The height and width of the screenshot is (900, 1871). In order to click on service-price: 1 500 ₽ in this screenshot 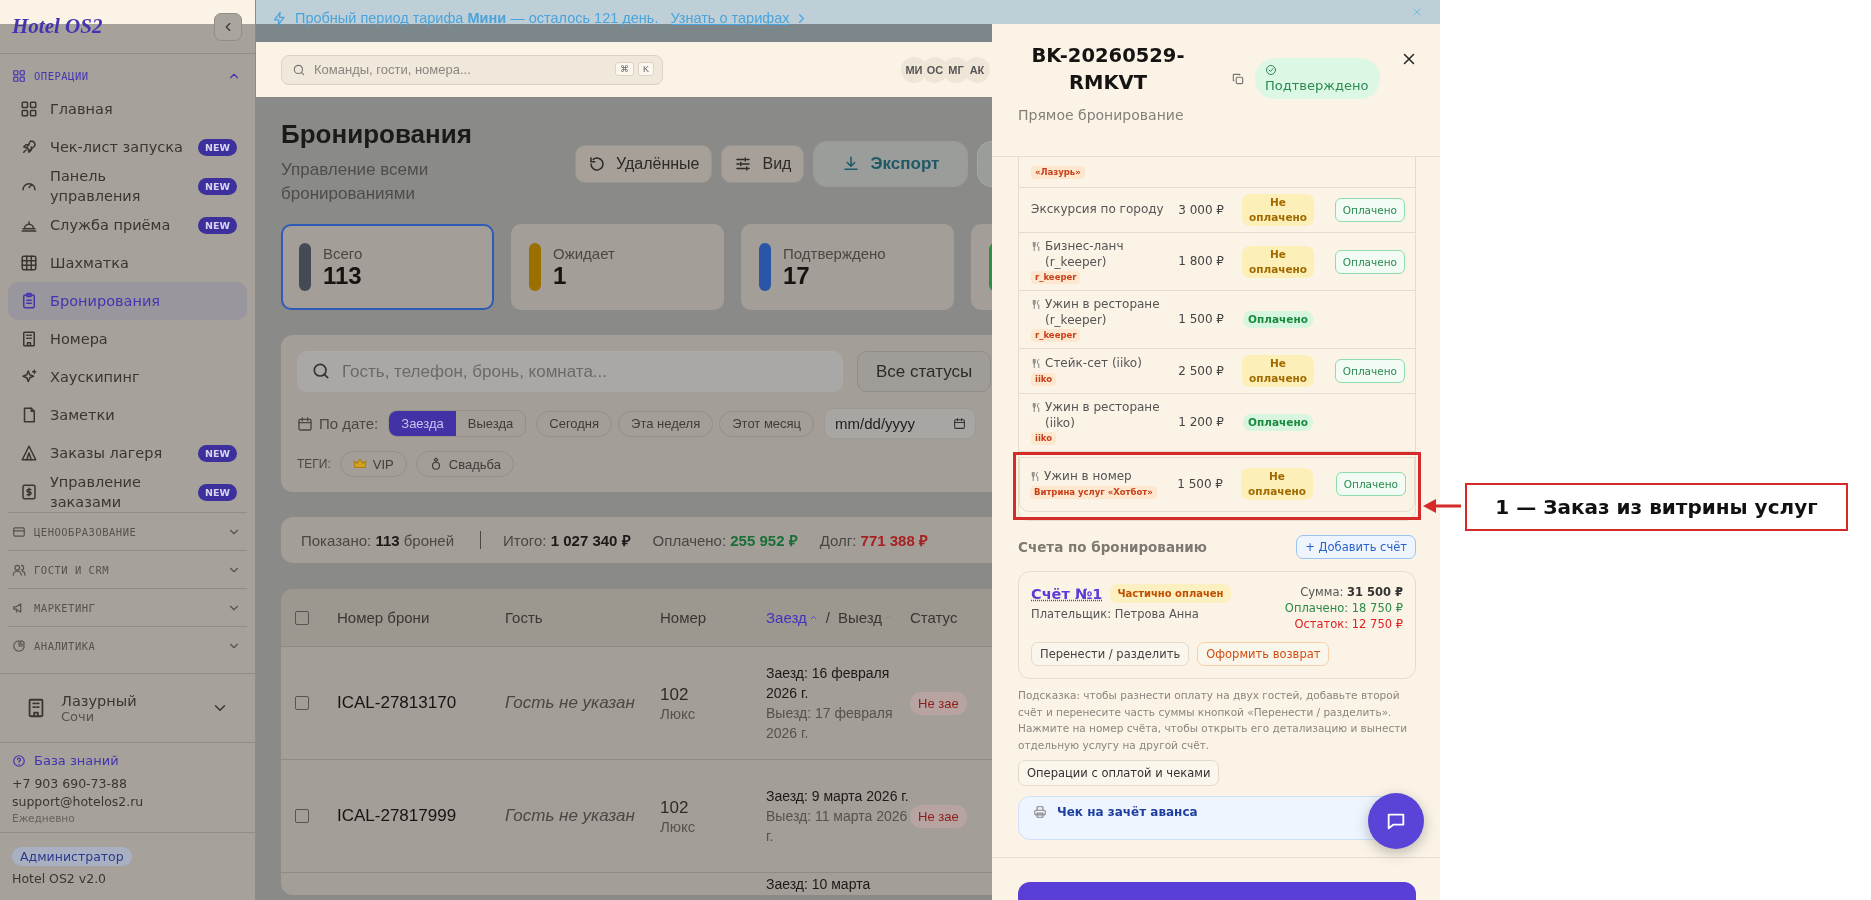, I will do `click(1199, 484)`.